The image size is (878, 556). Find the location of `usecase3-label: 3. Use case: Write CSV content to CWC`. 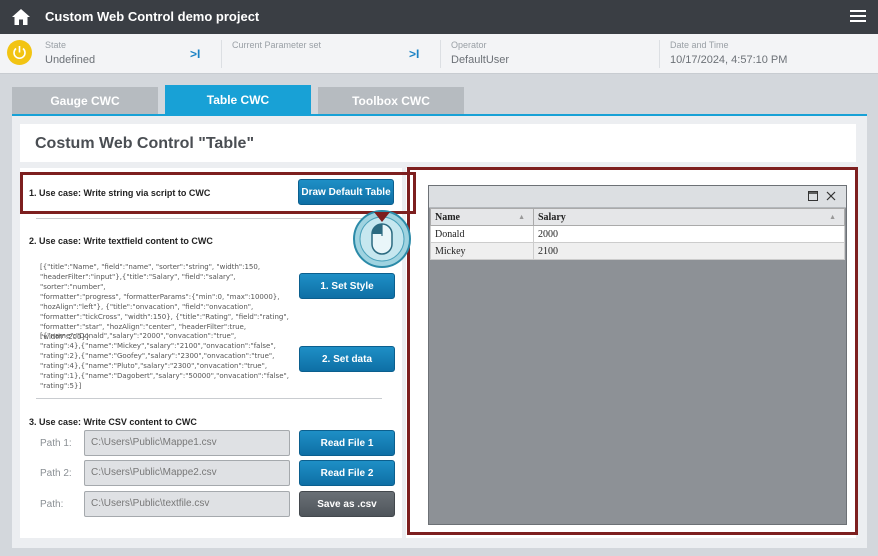

usecase3-label: 3. Use case: Write CSV content to CWC is located at coordinates (113, 422).